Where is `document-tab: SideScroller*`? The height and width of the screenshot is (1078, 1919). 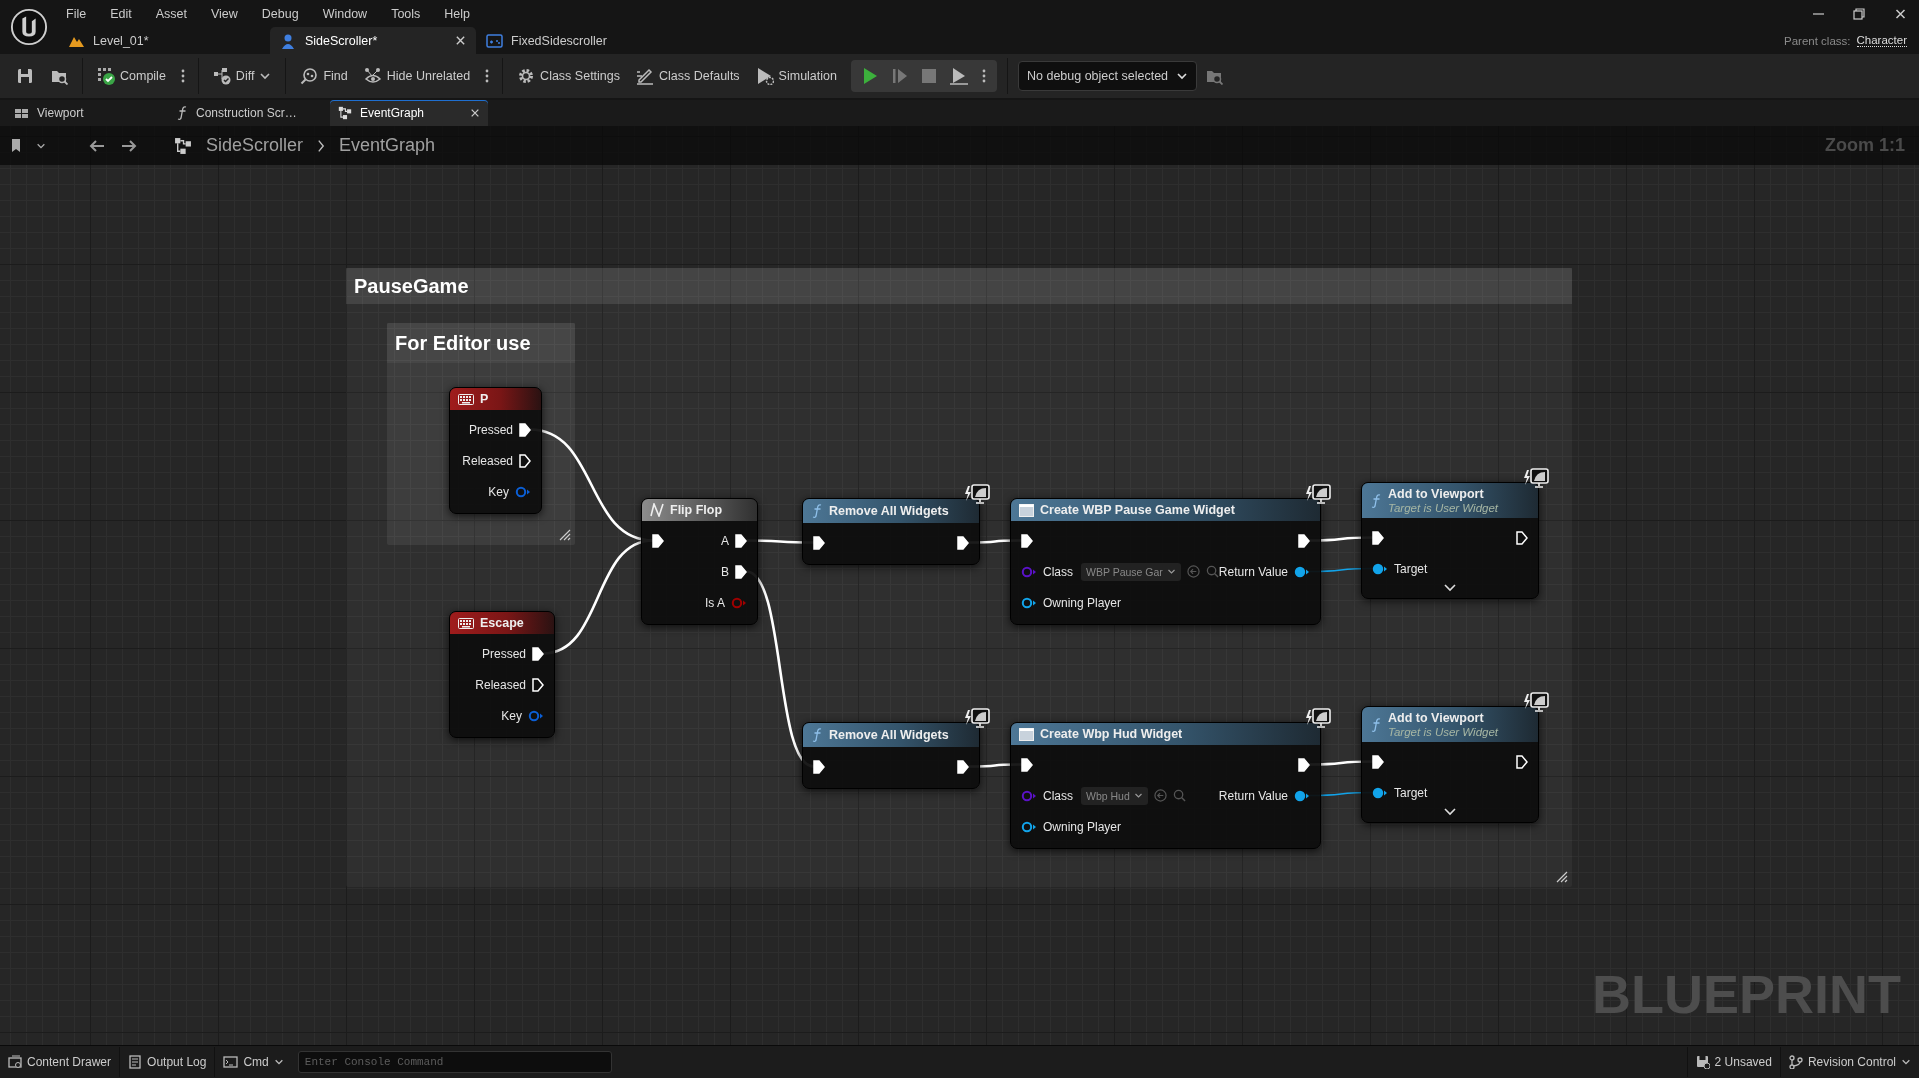 document-tab: SideScroller* is located at coordinates (373, 40).